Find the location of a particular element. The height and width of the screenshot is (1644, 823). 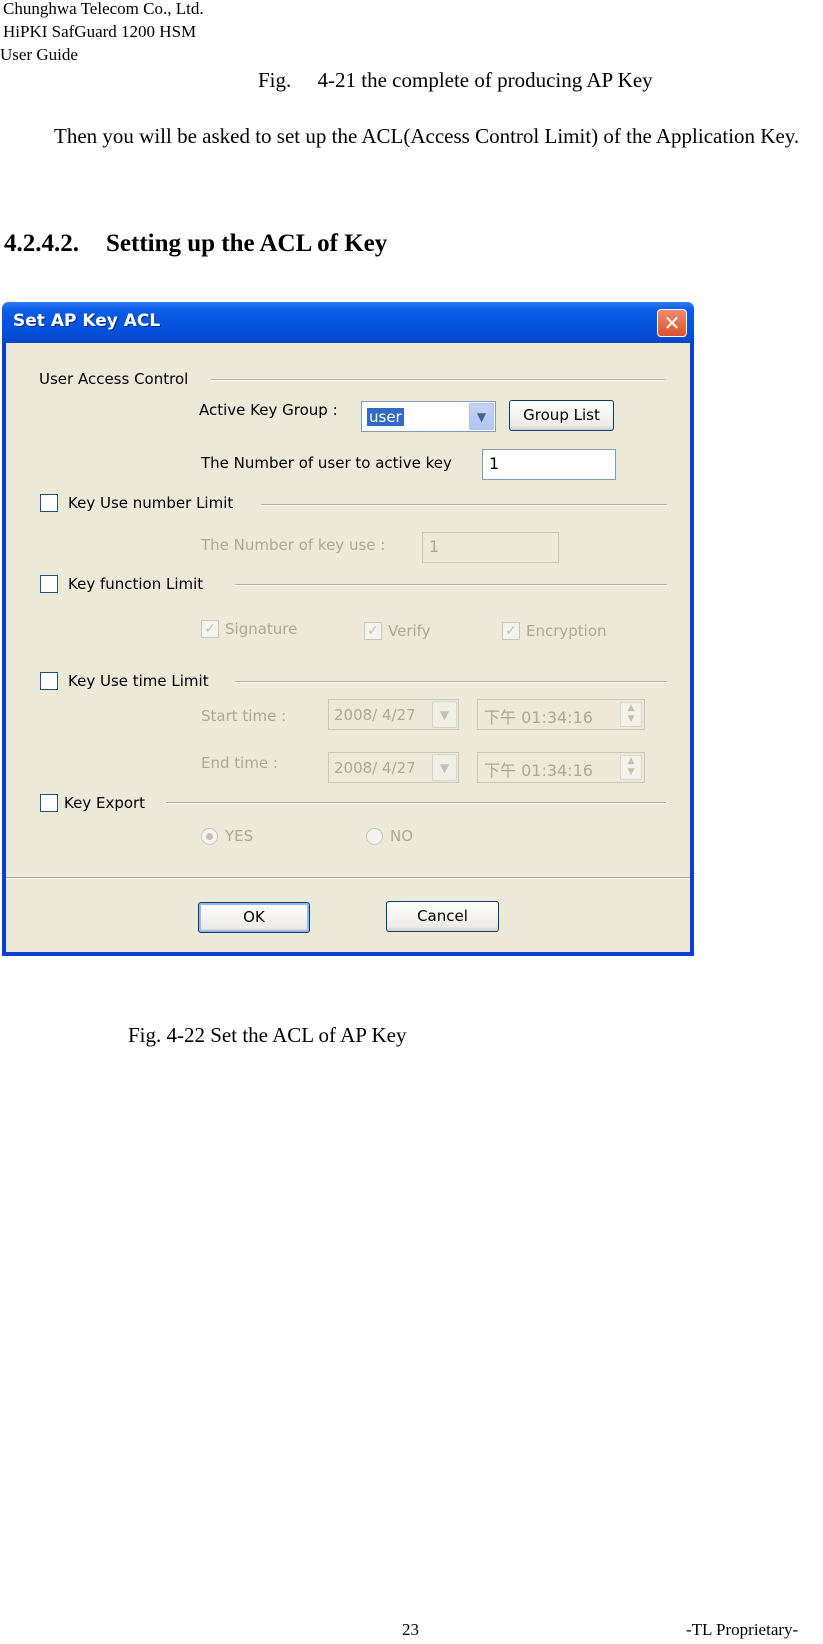

group-list-button: Group List is located at coordinates (561, 415).